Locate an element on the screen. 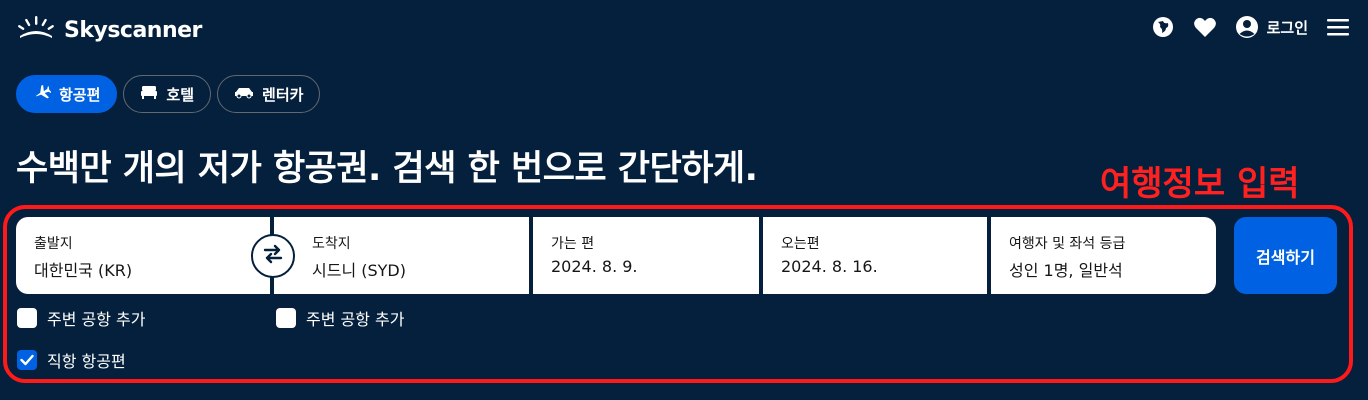  heart-icon is located at coordinates (1205, 27).